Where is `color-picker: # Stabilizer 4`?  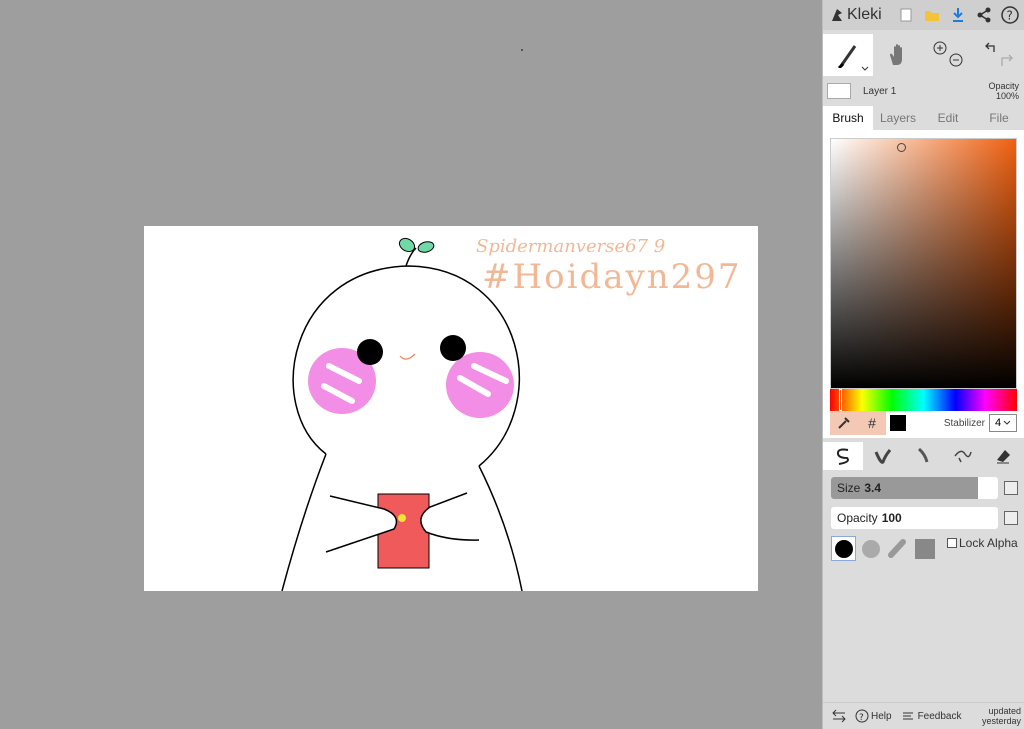 color-picker: # Stabilizer 4 is located at coordinates (923, 284).